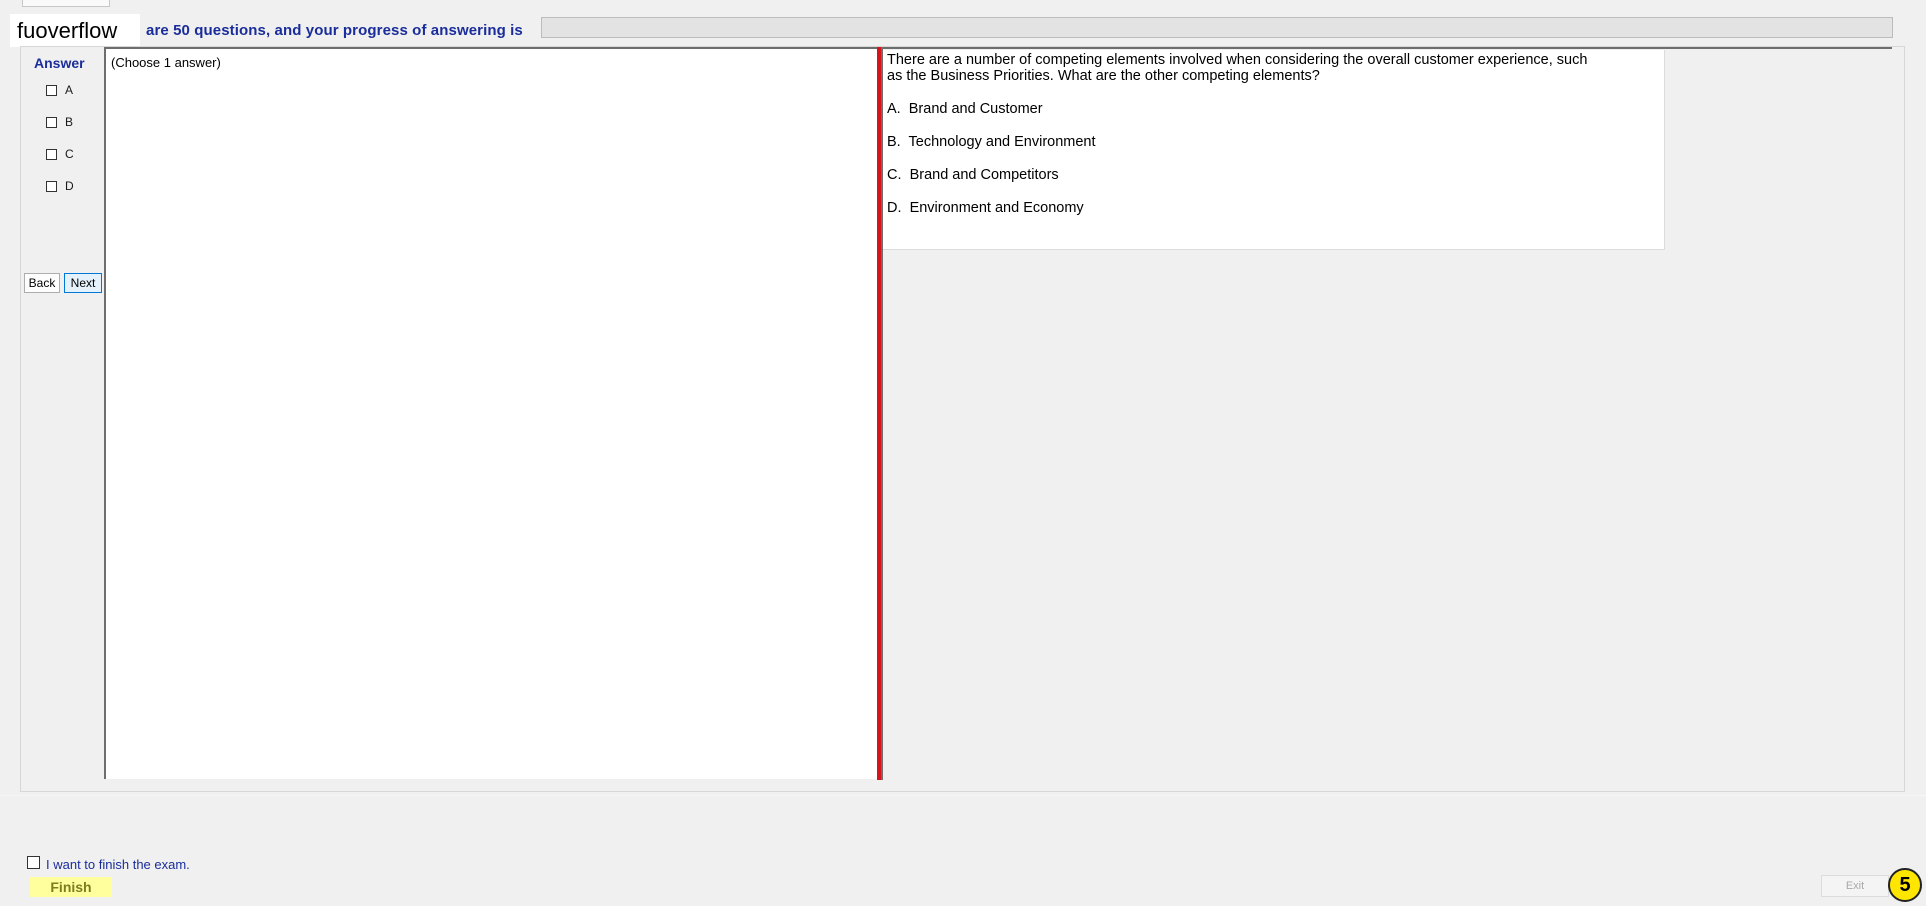 The width and height of the screenshot is (1926, 906). Describe the element at coordinates (894, 208) in the screenshot. I see `choice-d-letter: D.` at that location.